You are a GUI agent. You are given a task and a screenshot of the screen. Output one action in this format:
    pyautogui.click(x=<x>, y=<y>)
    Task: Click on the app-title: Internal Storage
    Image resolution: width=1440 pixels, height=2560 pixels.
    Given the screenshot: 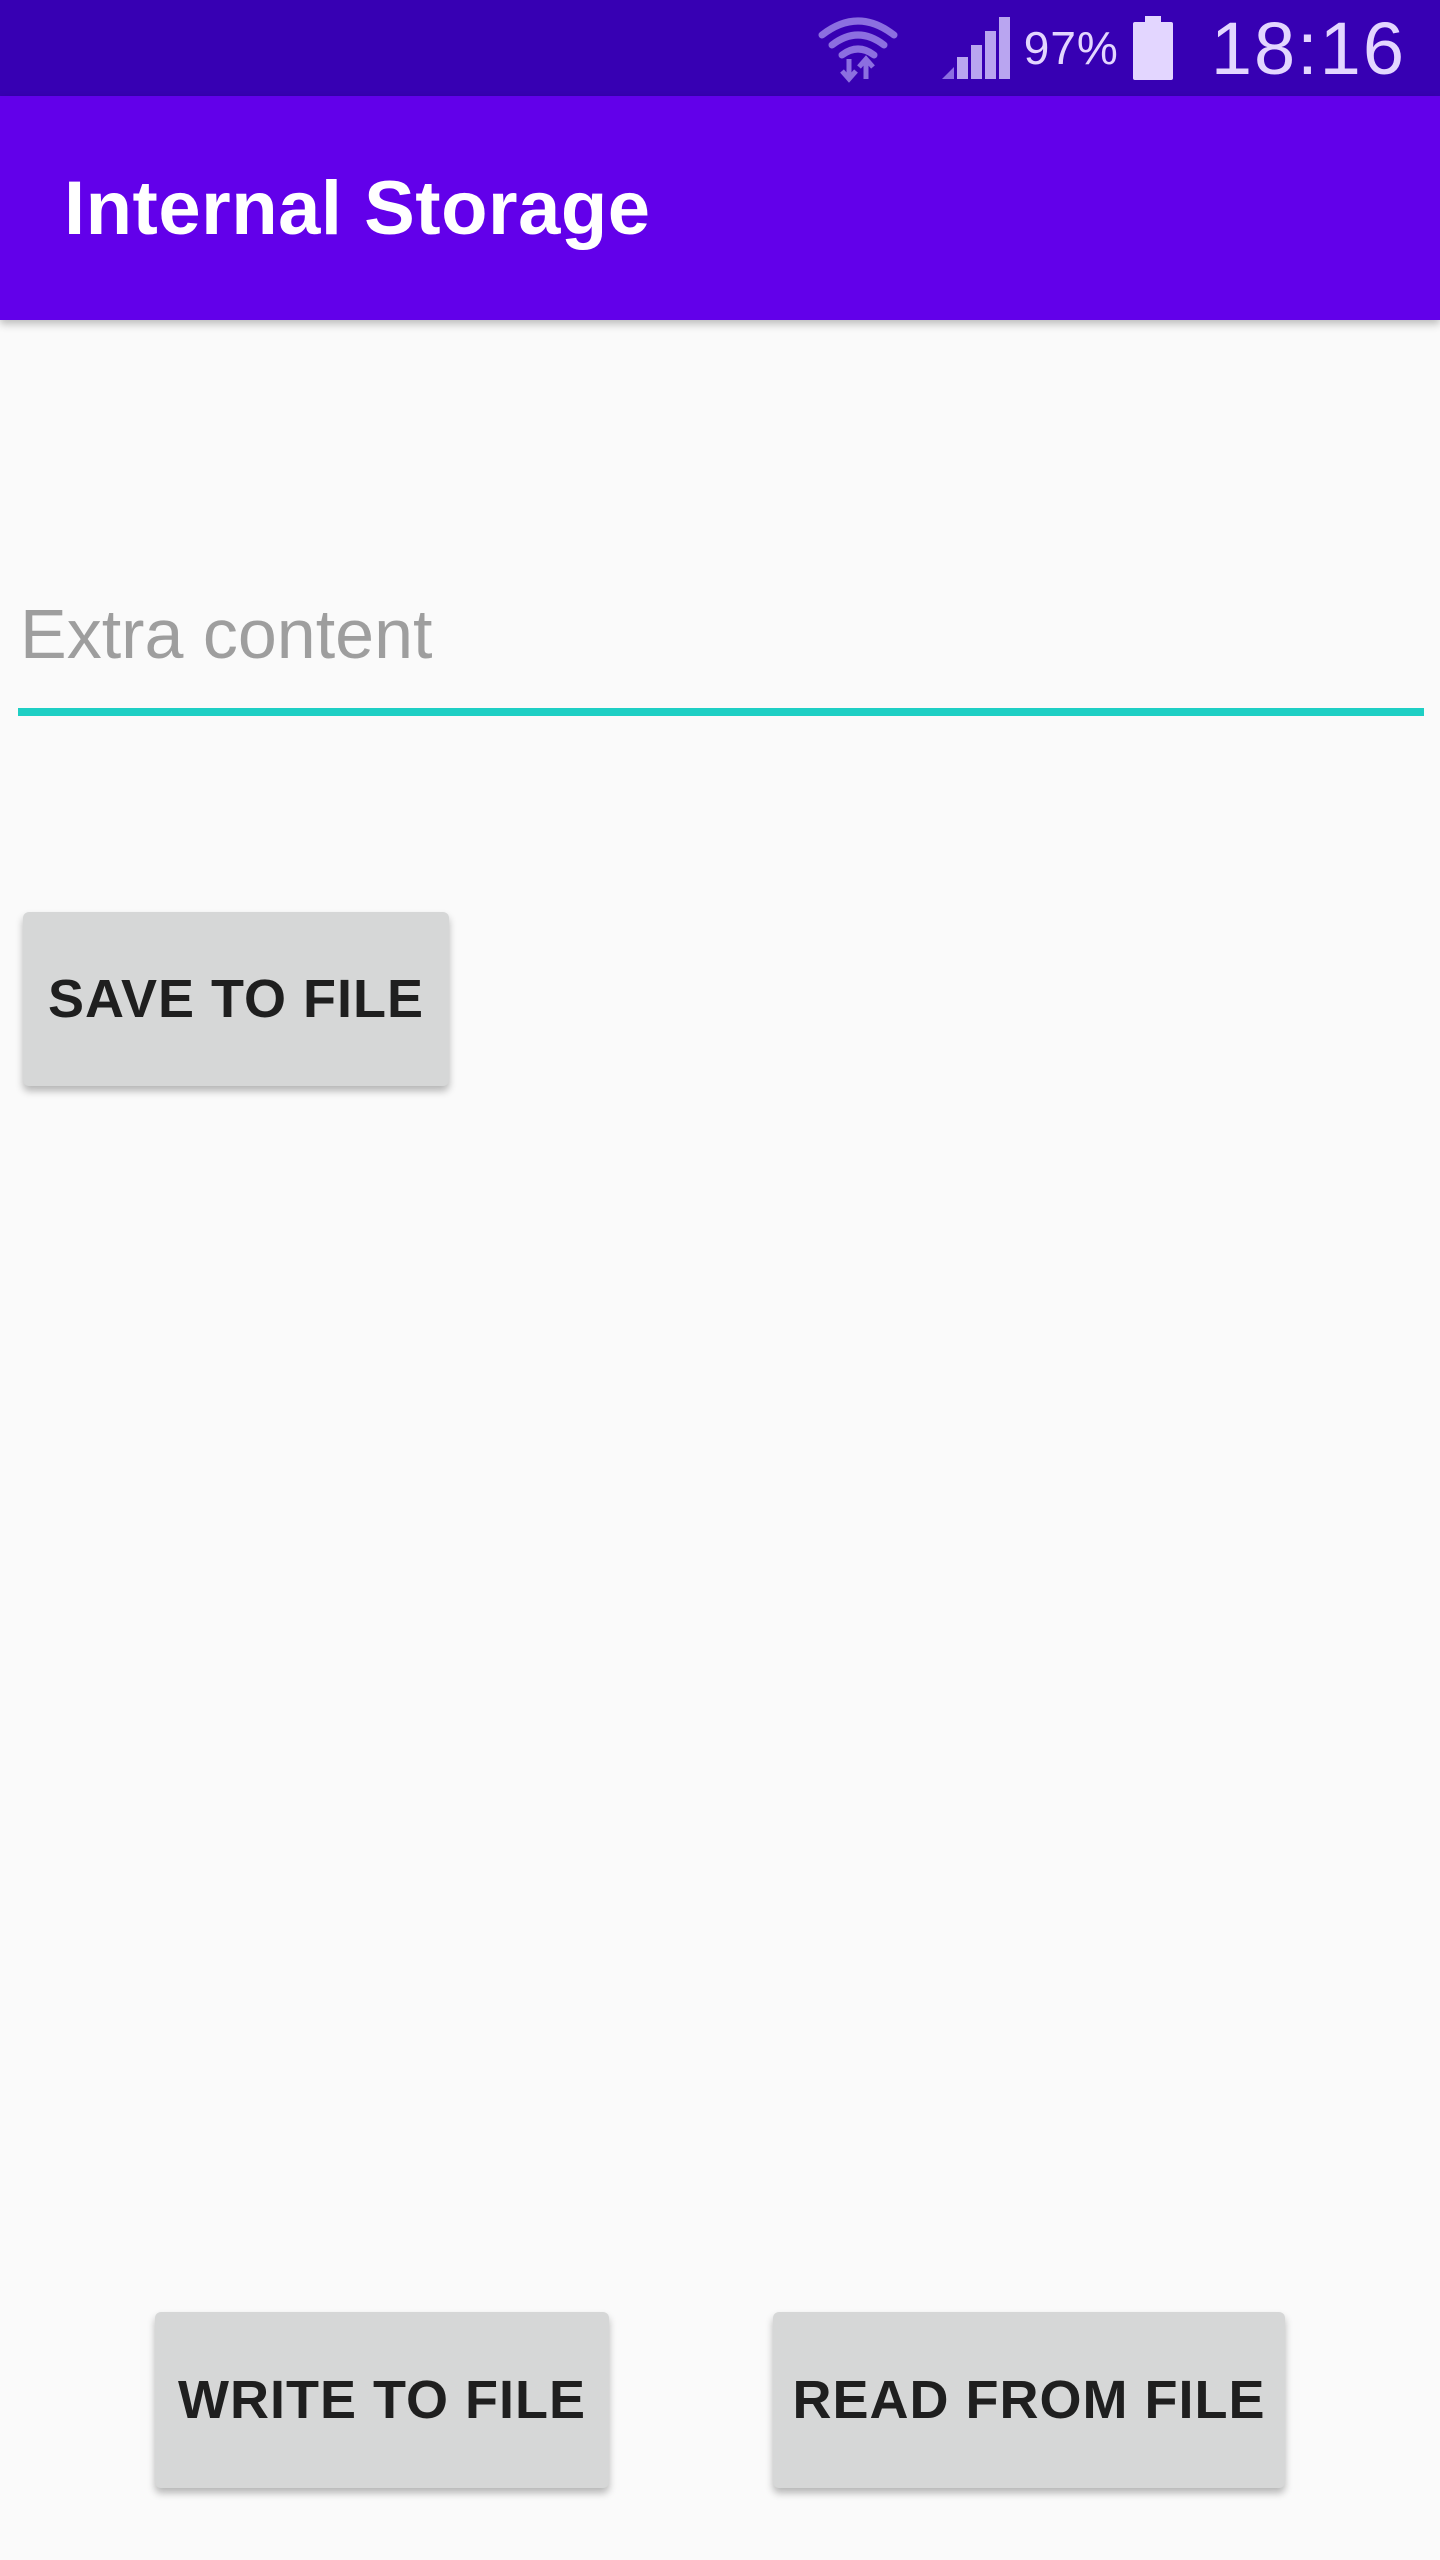 What is the action you would take?
    pyautogui.click(x=357, y=208)
    